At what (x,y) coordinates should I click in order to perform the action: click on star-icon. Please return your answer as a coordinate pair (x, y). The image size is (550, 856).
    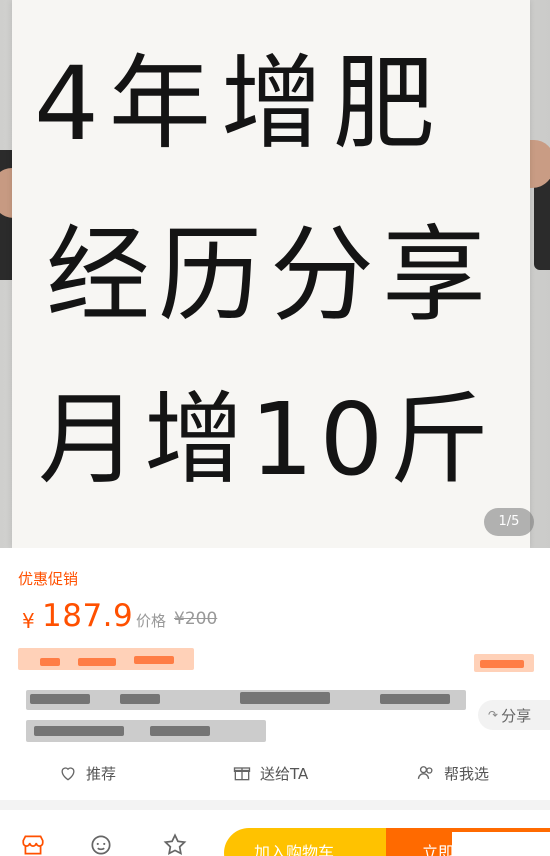
    Looking at the image, I should click on (175, 844).